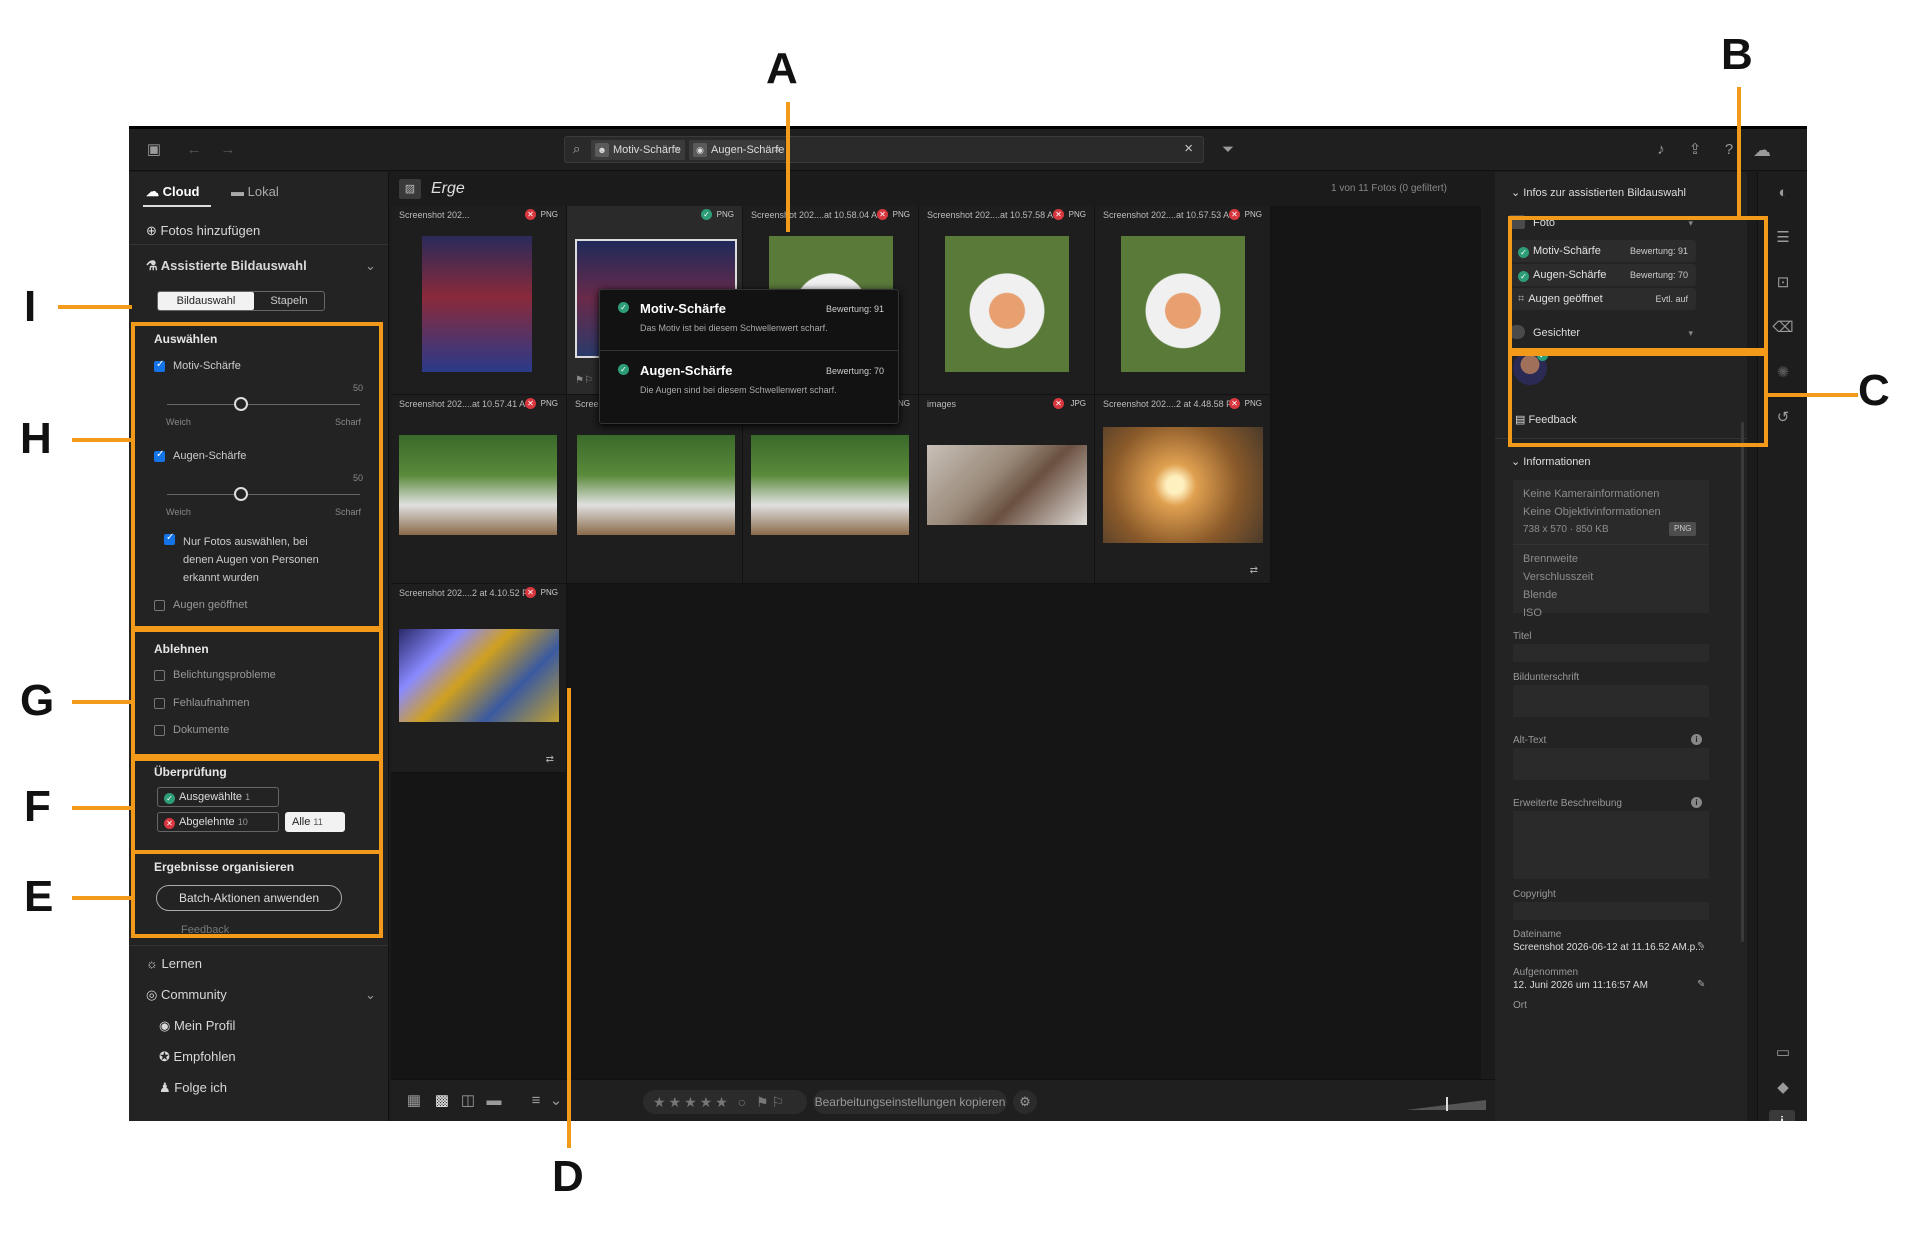 The image size is (1920, 1241). I want to click on information-header: ⌄ Informationen, so click(1551, 461).